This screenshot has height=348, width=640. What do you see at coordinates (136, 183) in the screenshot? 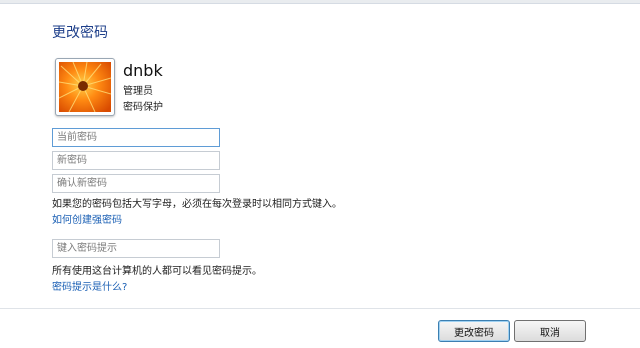
I see `confirm-password-input` at bounding box center [136, 183].